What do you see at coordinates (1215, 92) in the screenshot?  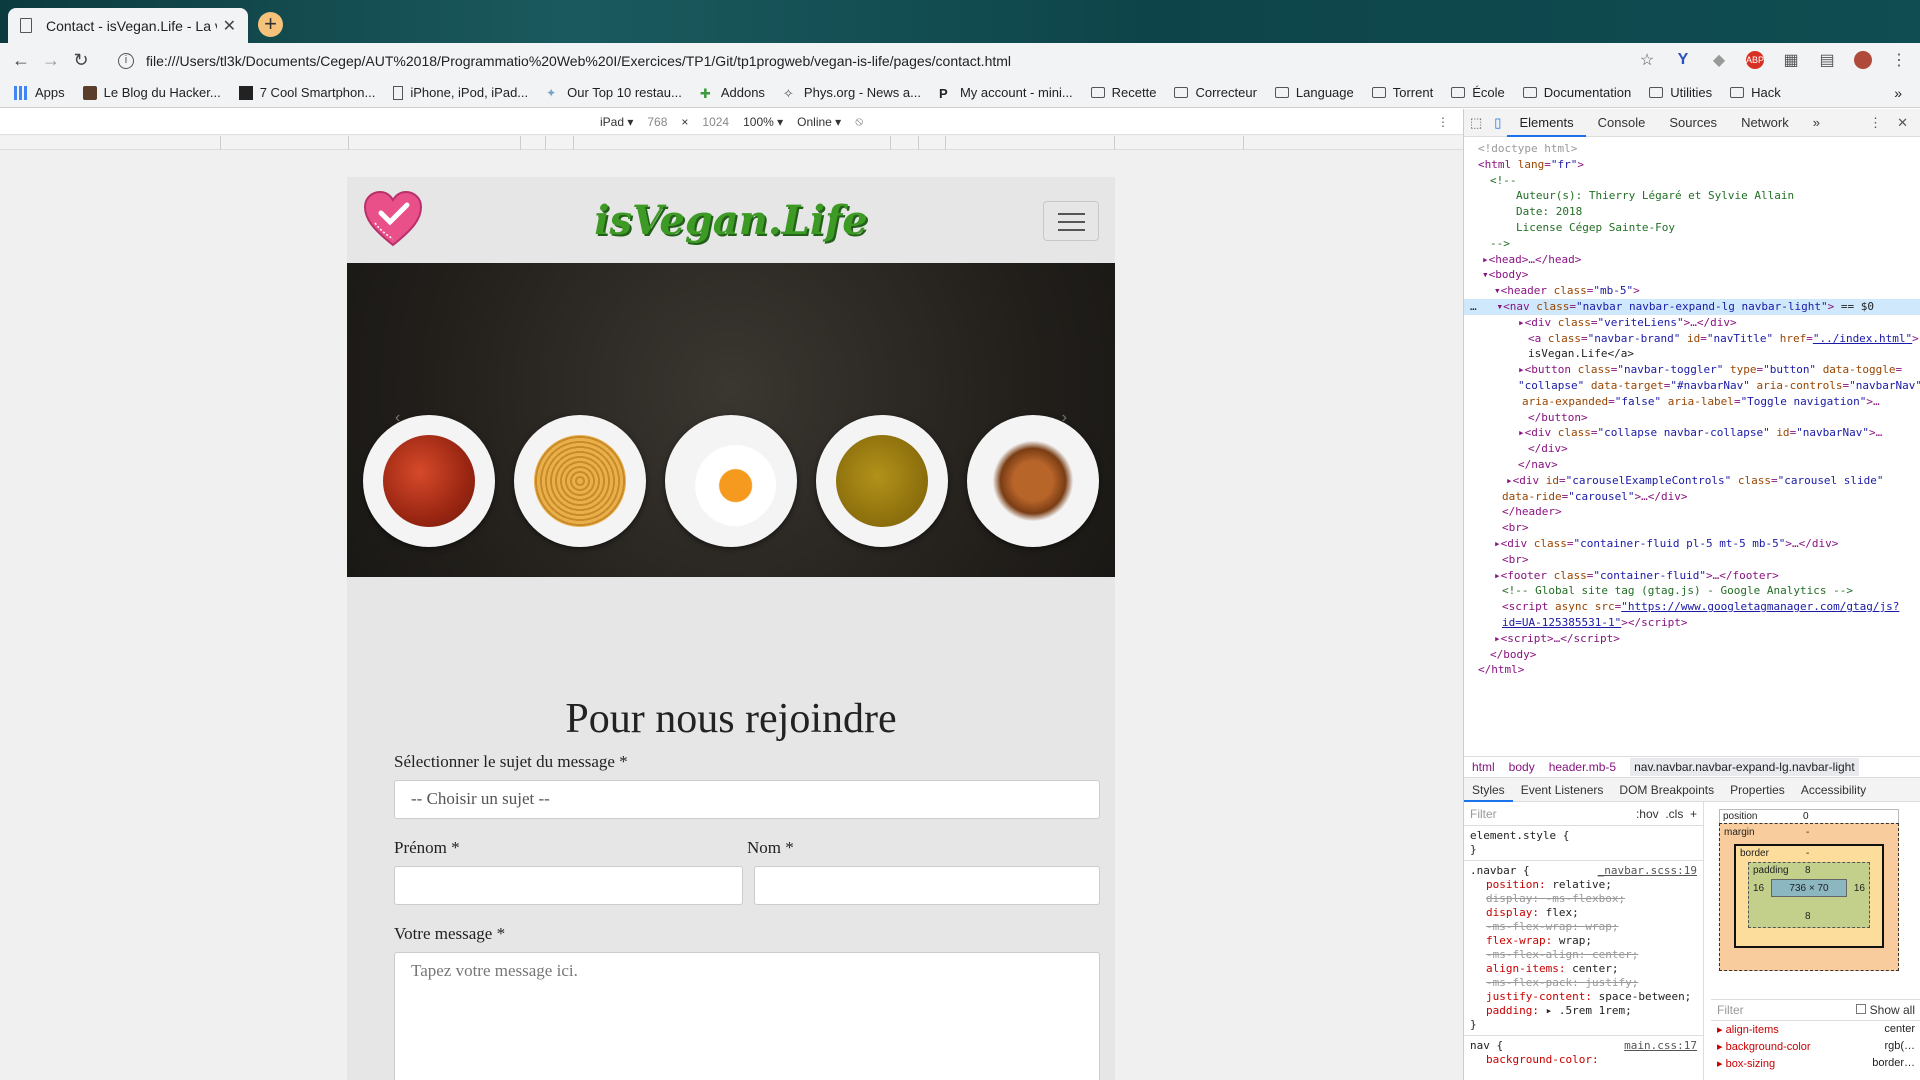 I see `bookmark-folder: Correcteur` at bounding box center [1215, 92].